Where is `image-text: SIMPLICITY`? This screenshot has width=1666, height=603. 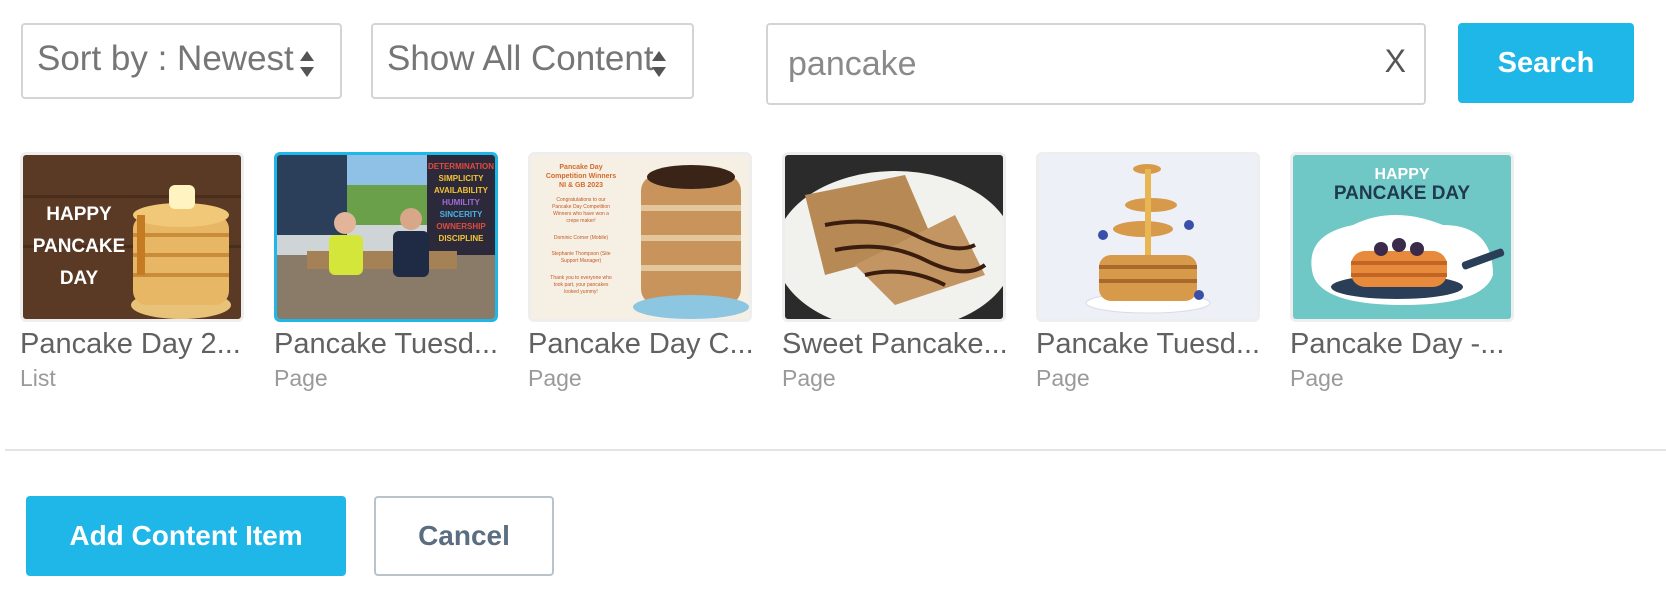
image-text: SIMPLICITY is located at coordinates (462, 178).